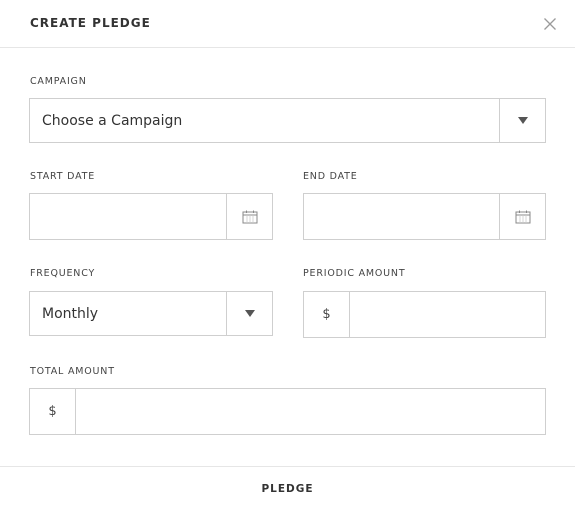 Image resolution: width=575 pixels, height=510 pixels. What do you see at coordinates (151, 313) in the screenshot?
I see `frequency-select: Monthly` at bounding box center [151, 313].